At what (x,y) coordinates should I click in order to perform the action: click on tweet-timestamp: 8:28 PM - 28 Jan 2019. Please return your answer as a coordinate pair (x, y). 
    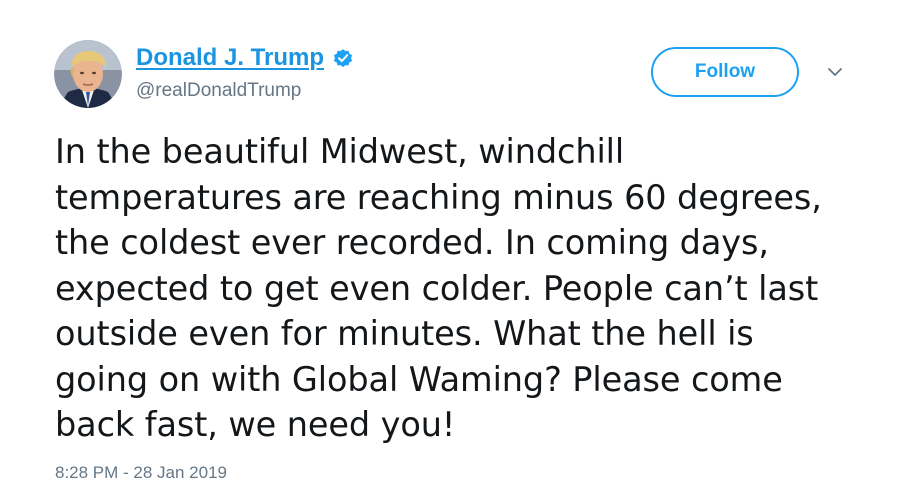
    Looking at the image, I should click on (141, 473).